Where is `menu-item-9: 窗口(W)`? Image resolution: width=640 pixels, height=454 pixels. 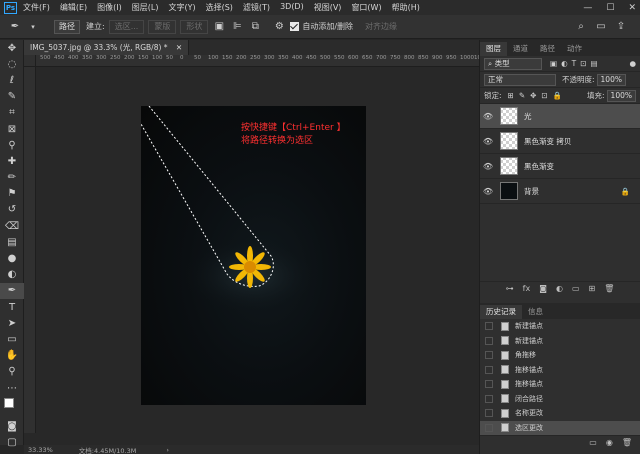
menu-item-9: 窗口(W) is located at coordinates (366, 7).